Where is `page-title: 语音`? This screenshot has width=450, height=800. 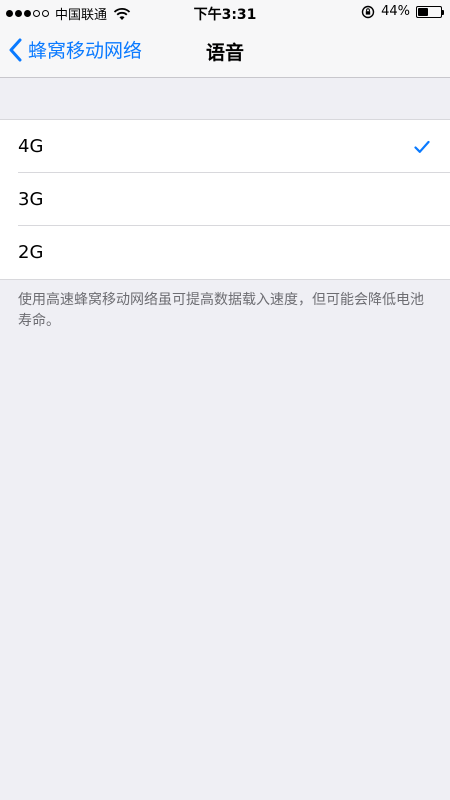
page-title: 语音 is located at coordinates (224, 53).